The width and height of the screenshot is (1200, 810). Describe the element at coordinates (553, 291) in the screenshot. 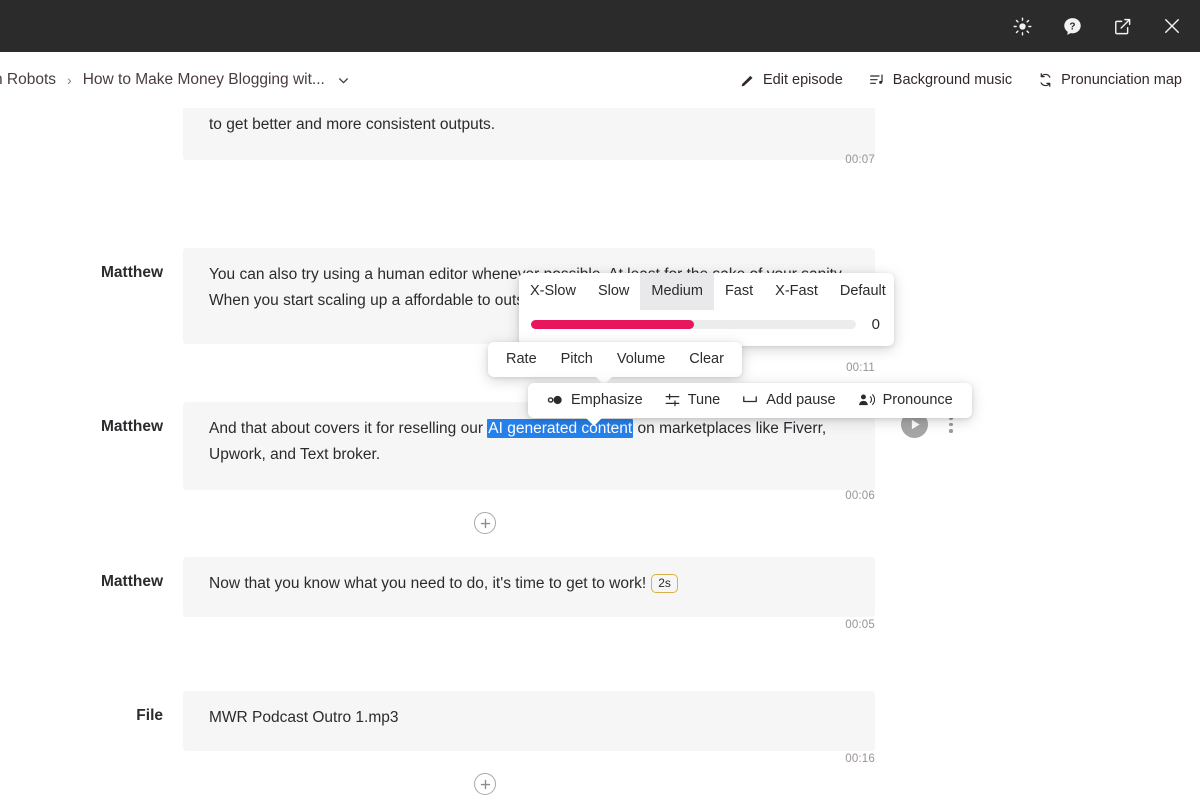

I see `rate-option-x-slow: X-Slow` at that location.